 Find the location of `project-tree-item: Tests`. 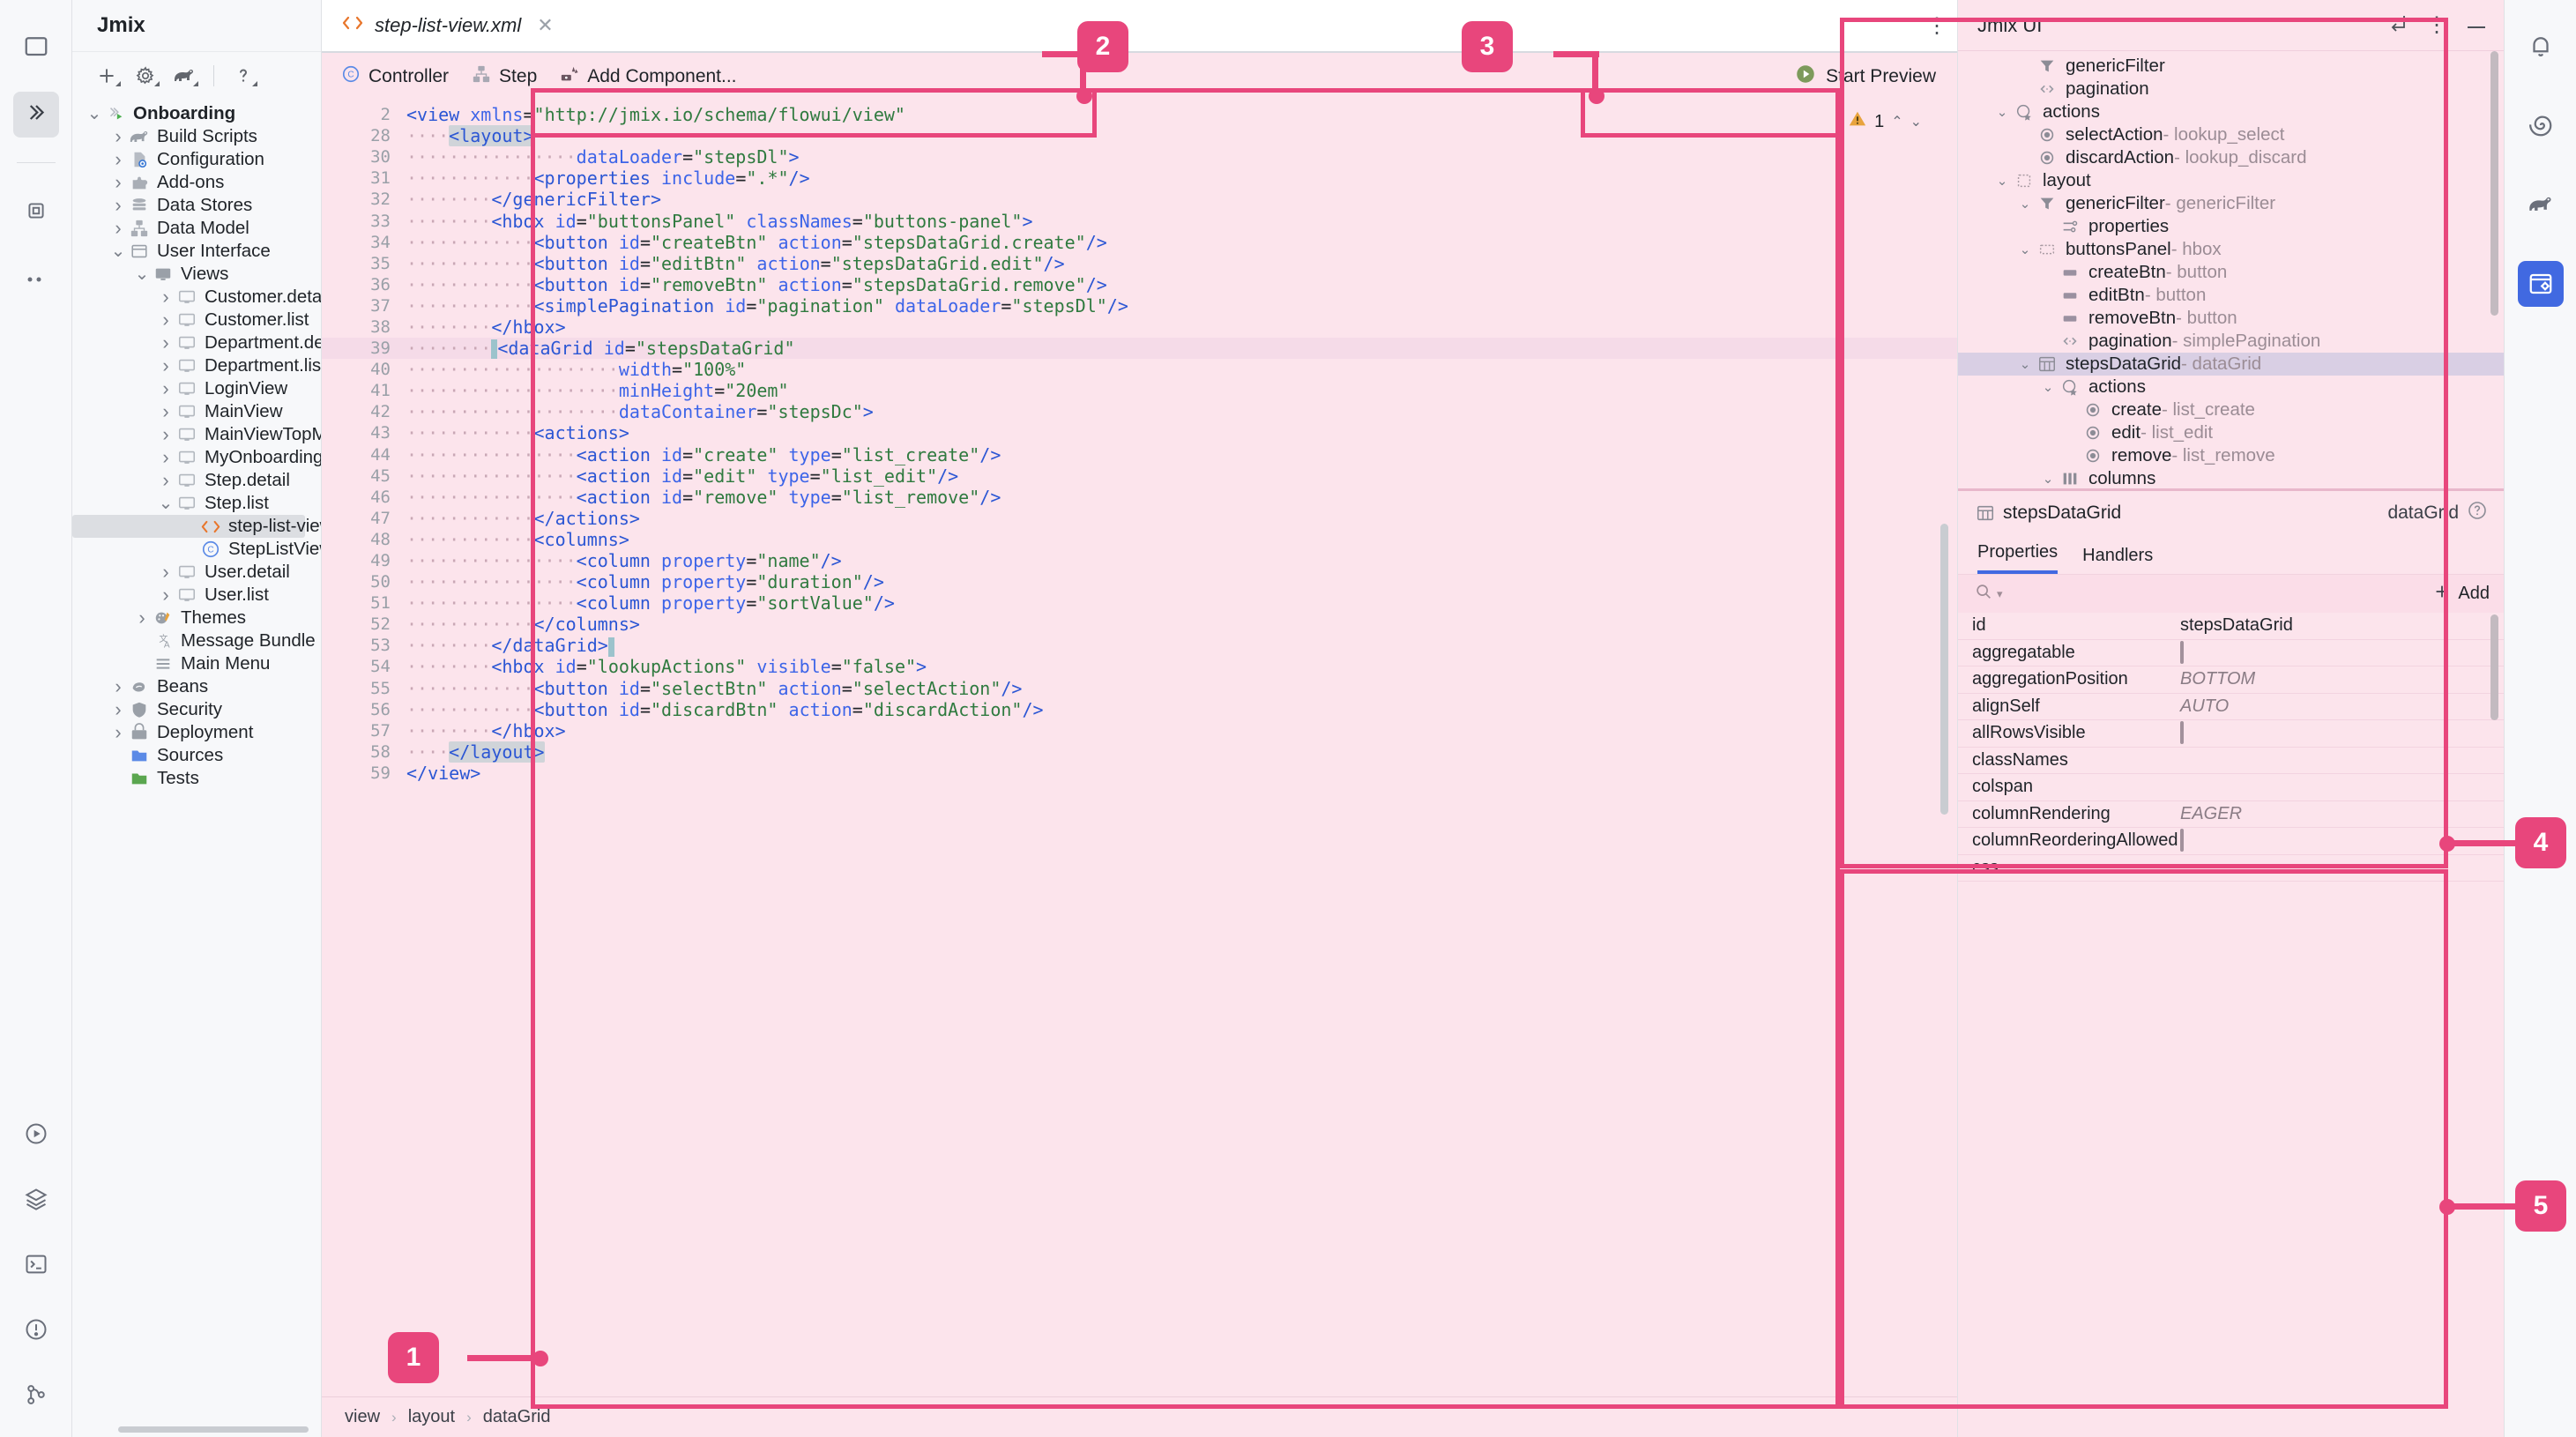

project-tree-item: Tests is located at coordinates (196, 779).